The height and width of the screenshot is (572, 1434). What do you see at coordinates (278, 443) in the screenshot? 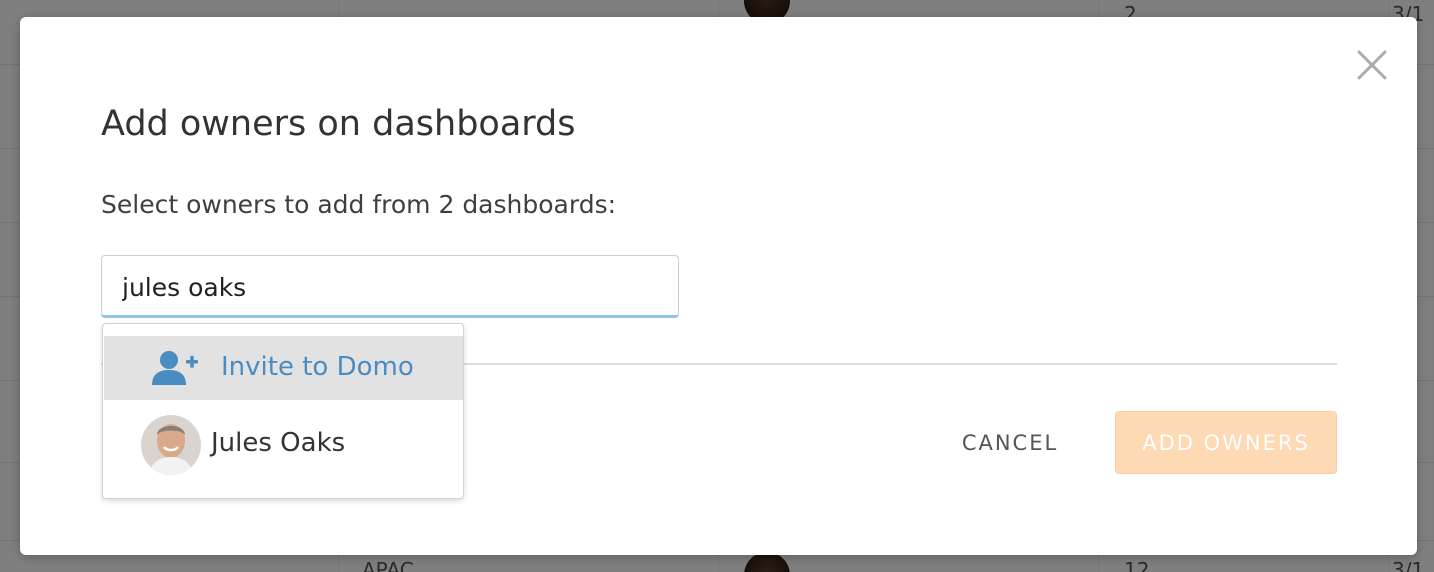
I see `user-option-label: Jules Oaks` at bounding box center [278, 443].